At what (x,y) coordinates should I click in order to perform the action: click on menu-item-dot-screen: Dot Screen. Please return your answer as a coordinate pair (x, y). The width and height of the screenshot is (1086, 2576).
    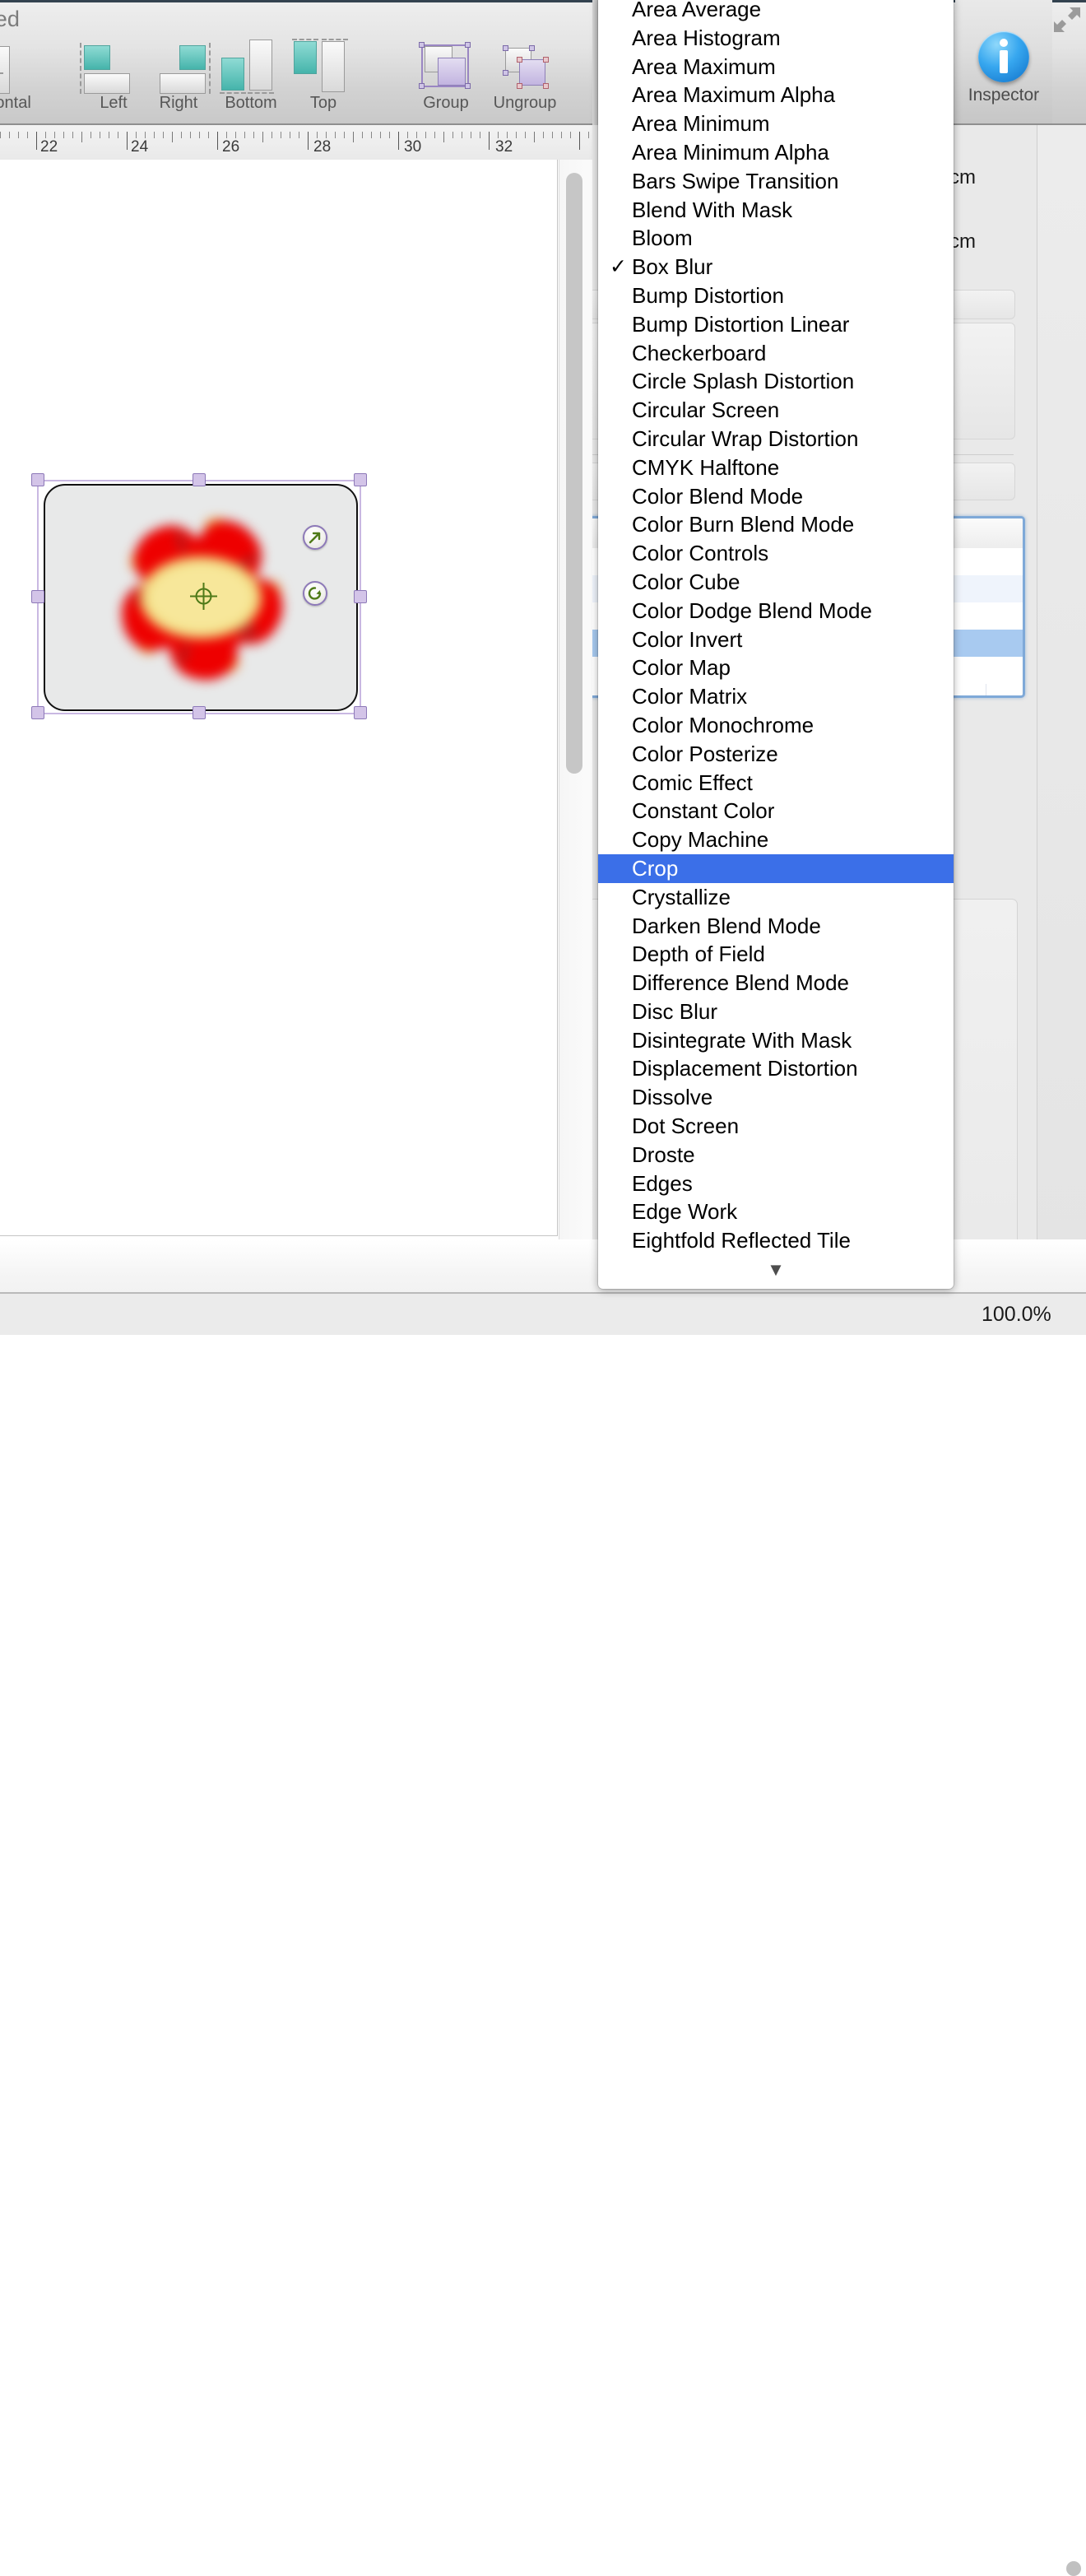
    Looking at the image, I should click on (776, 1126).